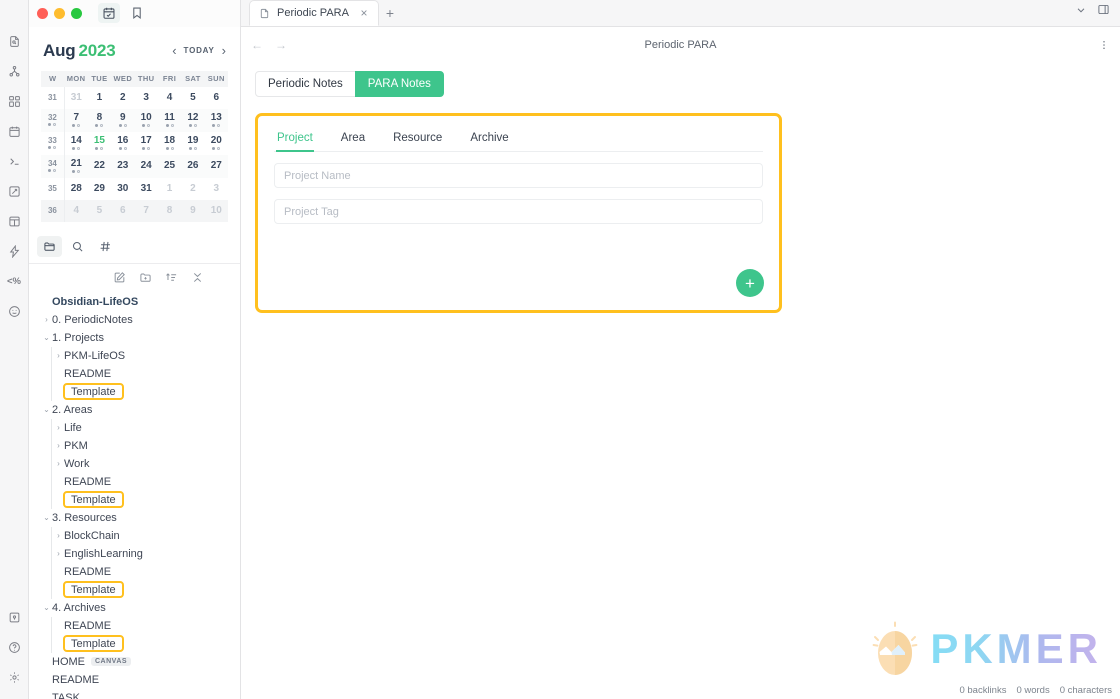  Describe the element at coordinates (216, 166) in the screenshot. I see `calendar-day-cell: 27` at that location.